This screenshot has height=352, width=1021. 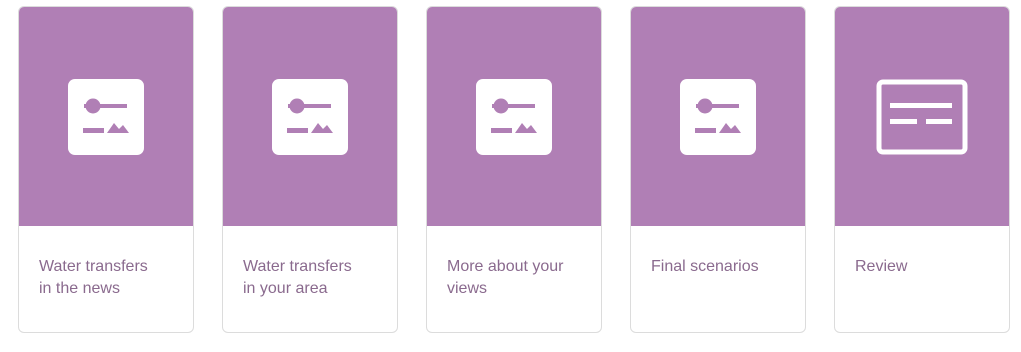 I want to click on card-label: Water transfers in the news, so click(x=93, y=277).